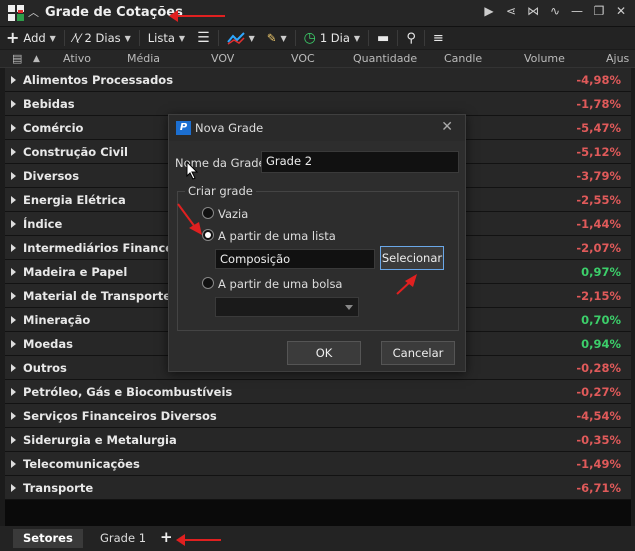  Describe the element at coordinates (123, 538) in the screenshot. I see `tab-grade-1: Grade 1` at that location.